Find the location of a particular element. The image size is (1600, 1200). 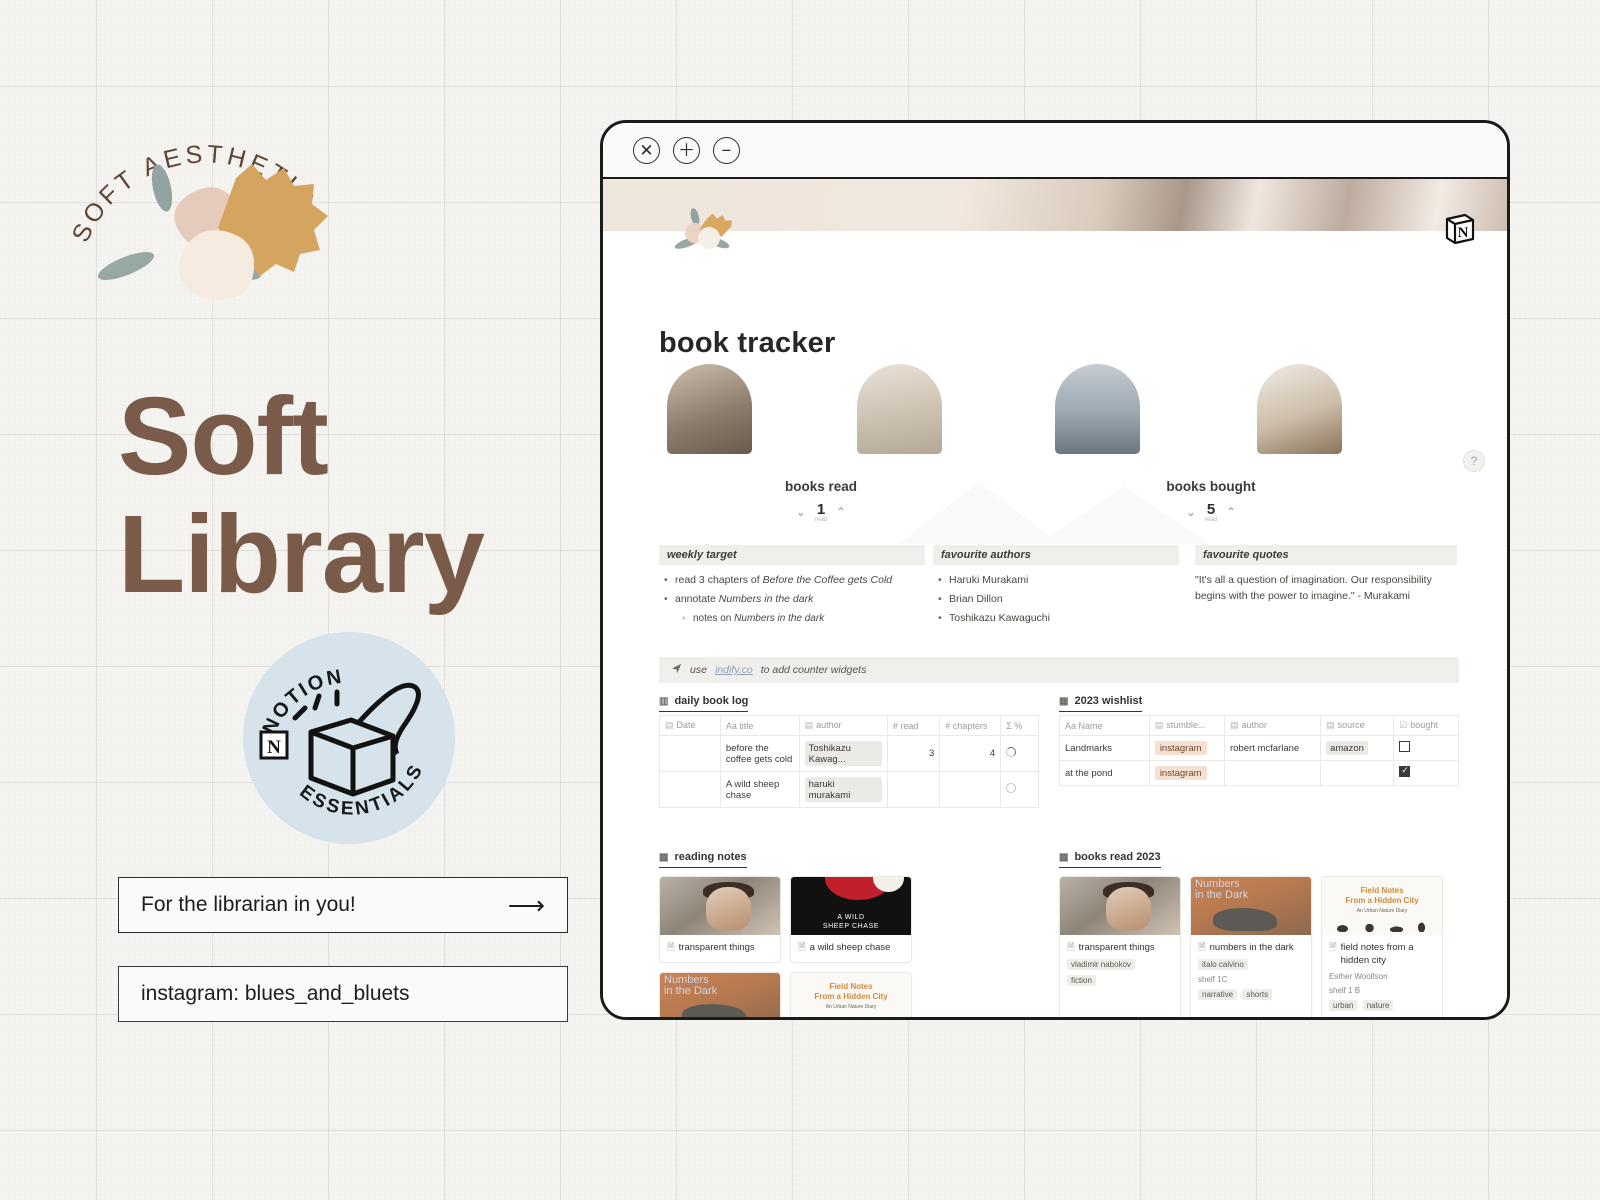

column-label: Aa Name is located at coordinates (1084, 725).